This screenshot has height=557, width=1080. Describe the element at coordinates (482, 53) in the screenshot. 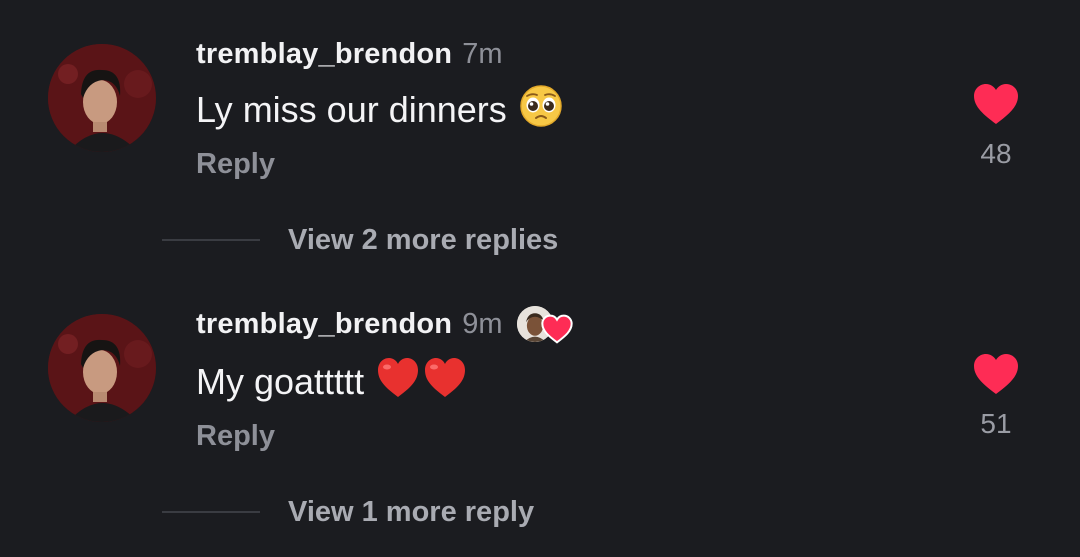

I see `comment-timestamp: 7m` at that location.